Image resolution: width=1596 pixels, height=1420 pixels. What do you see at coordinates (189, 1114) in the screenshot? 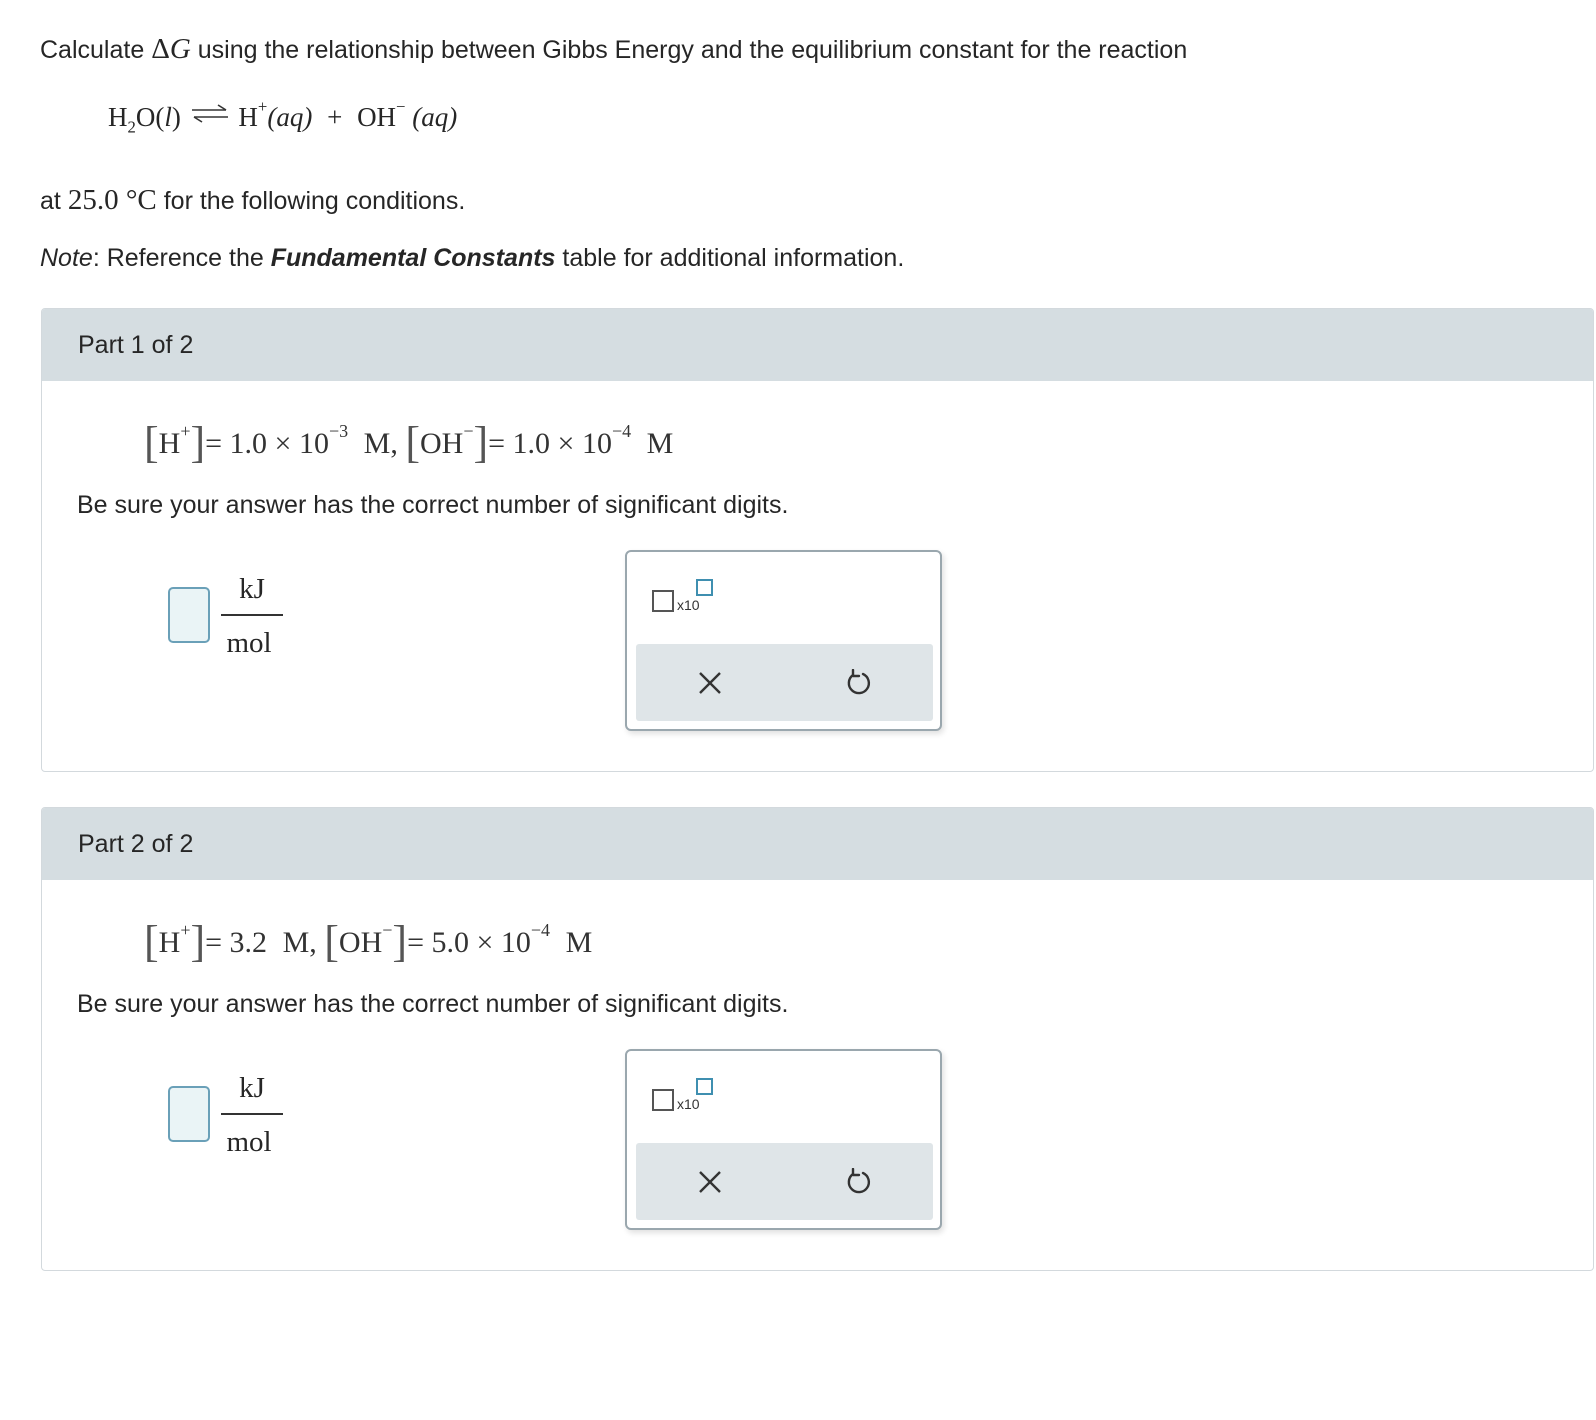
I see `part-2-answer-input` at bounding box center [189, 1114].